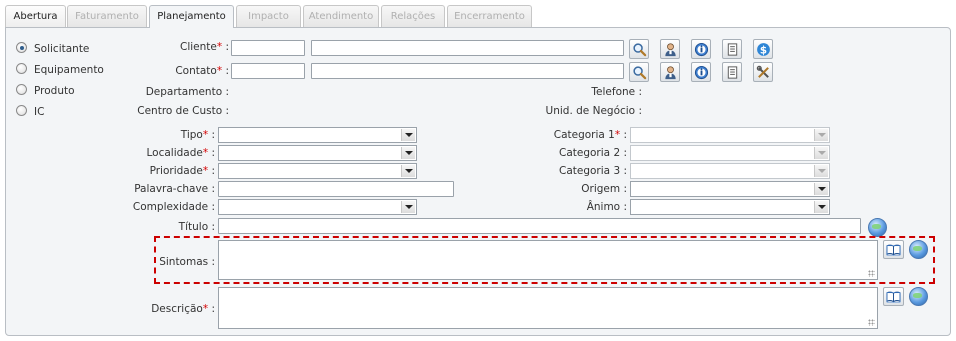  I want to click on cliente-code-input, so click(268, 48).